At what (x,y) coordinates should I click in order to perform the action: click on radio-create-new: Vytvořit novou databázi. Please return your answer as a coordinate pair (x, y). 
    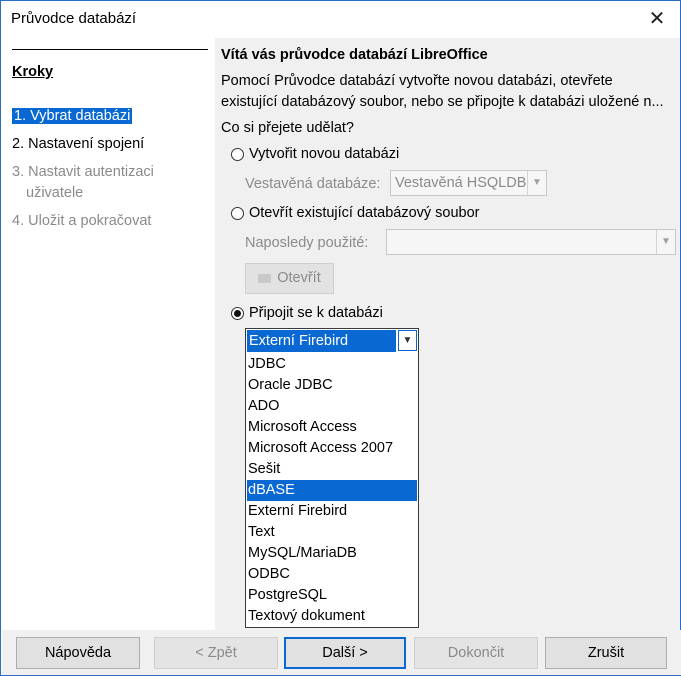
    Looking at the image, I should click on (315, 154).